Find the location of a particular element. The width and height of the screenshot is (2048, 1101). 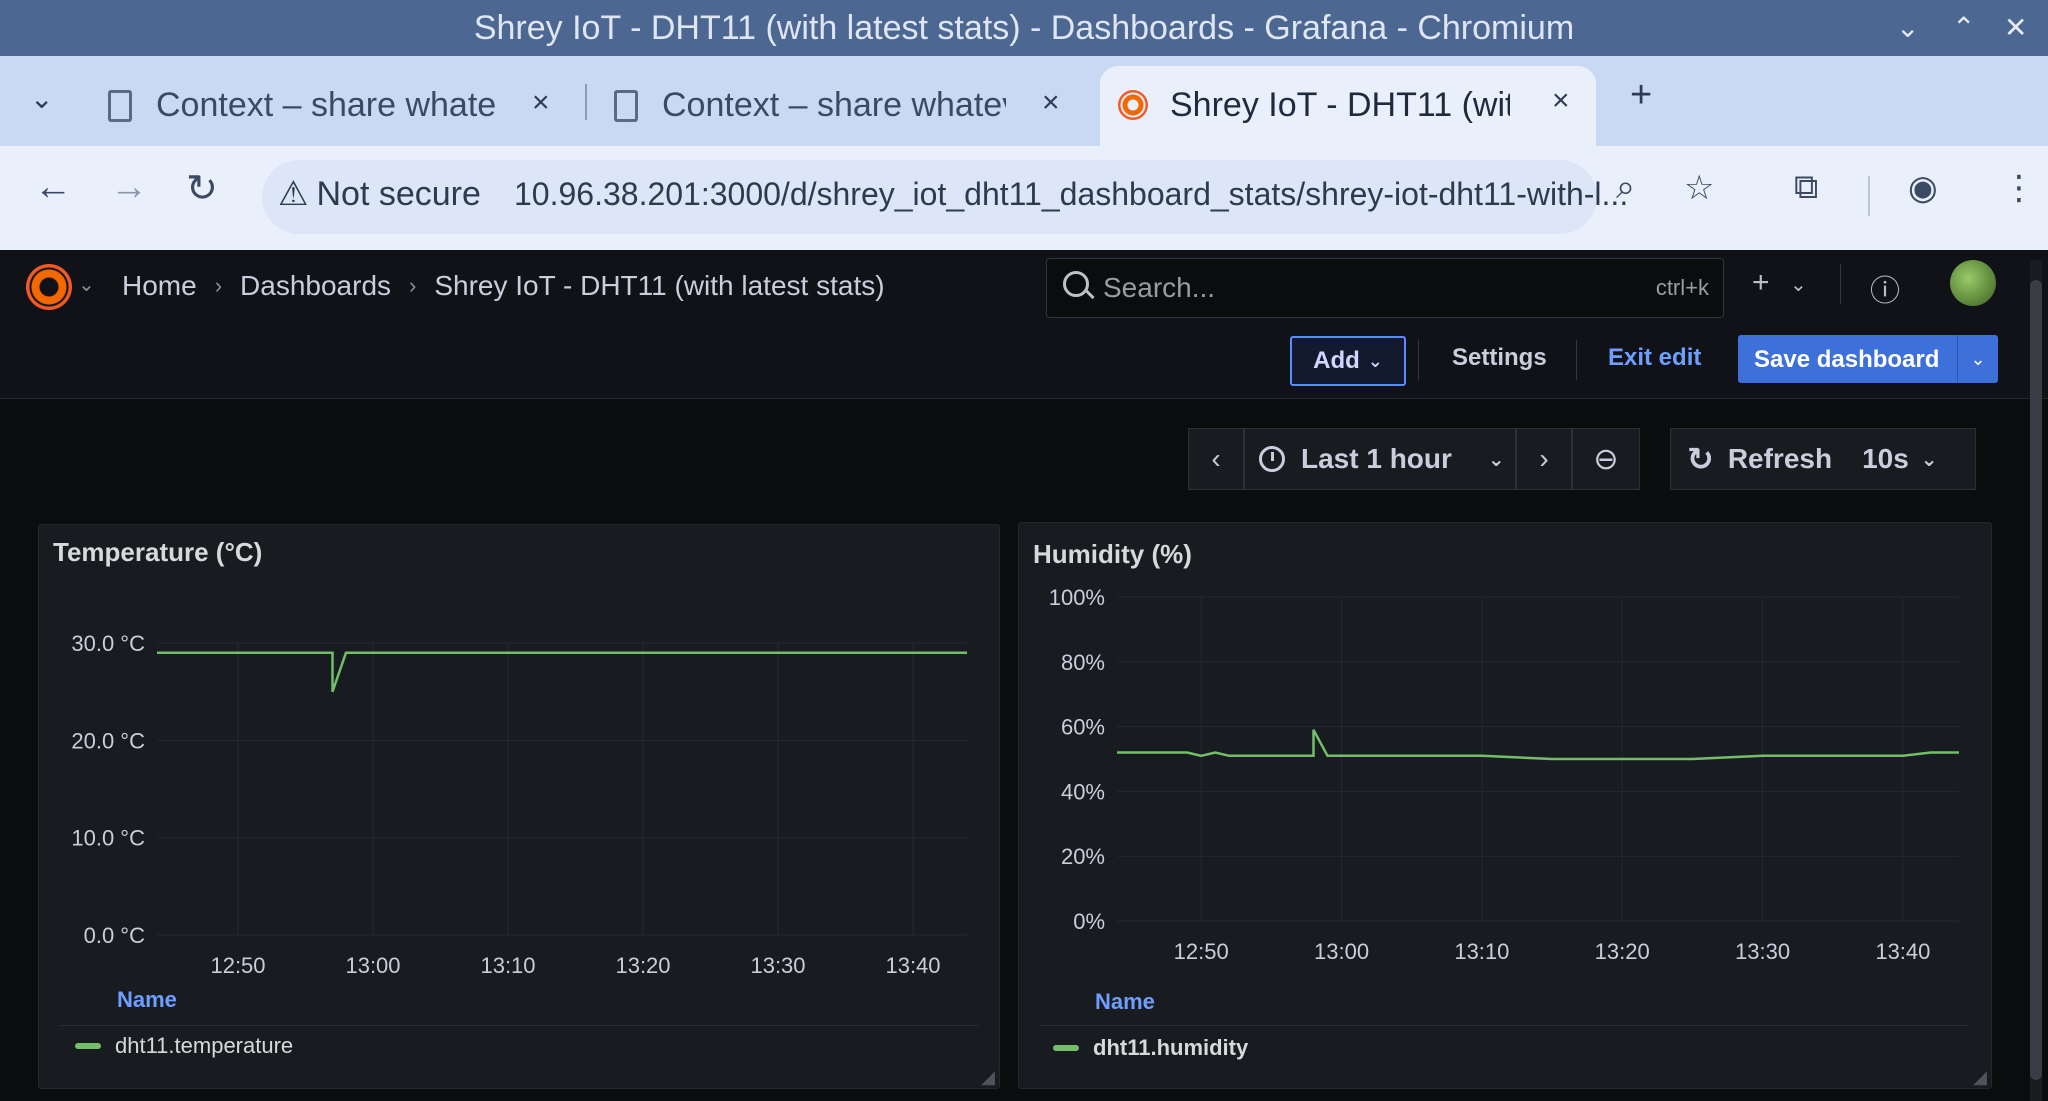

zoom-icon: ⌕ is located at coordinates (1625, 187).